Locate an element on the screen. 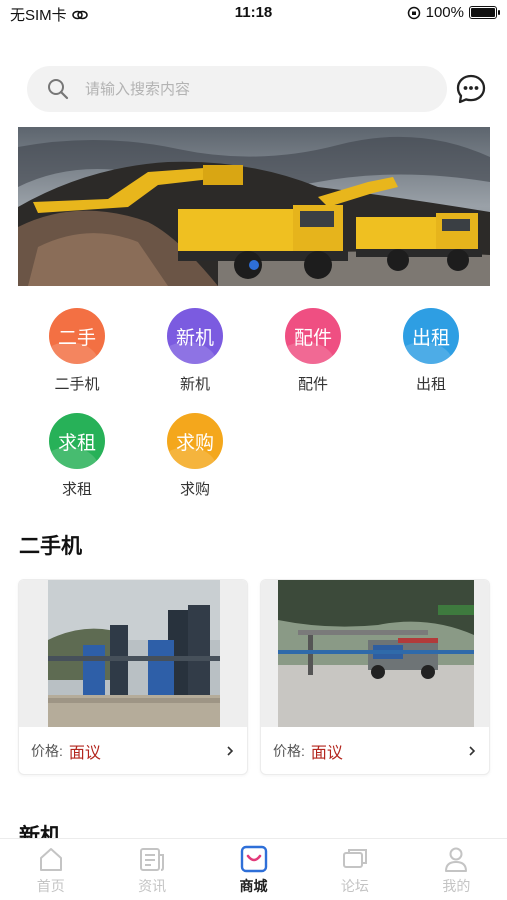 The width and height of the screenshot is (507, 900). message-icon is located at coordinates (471, 89).